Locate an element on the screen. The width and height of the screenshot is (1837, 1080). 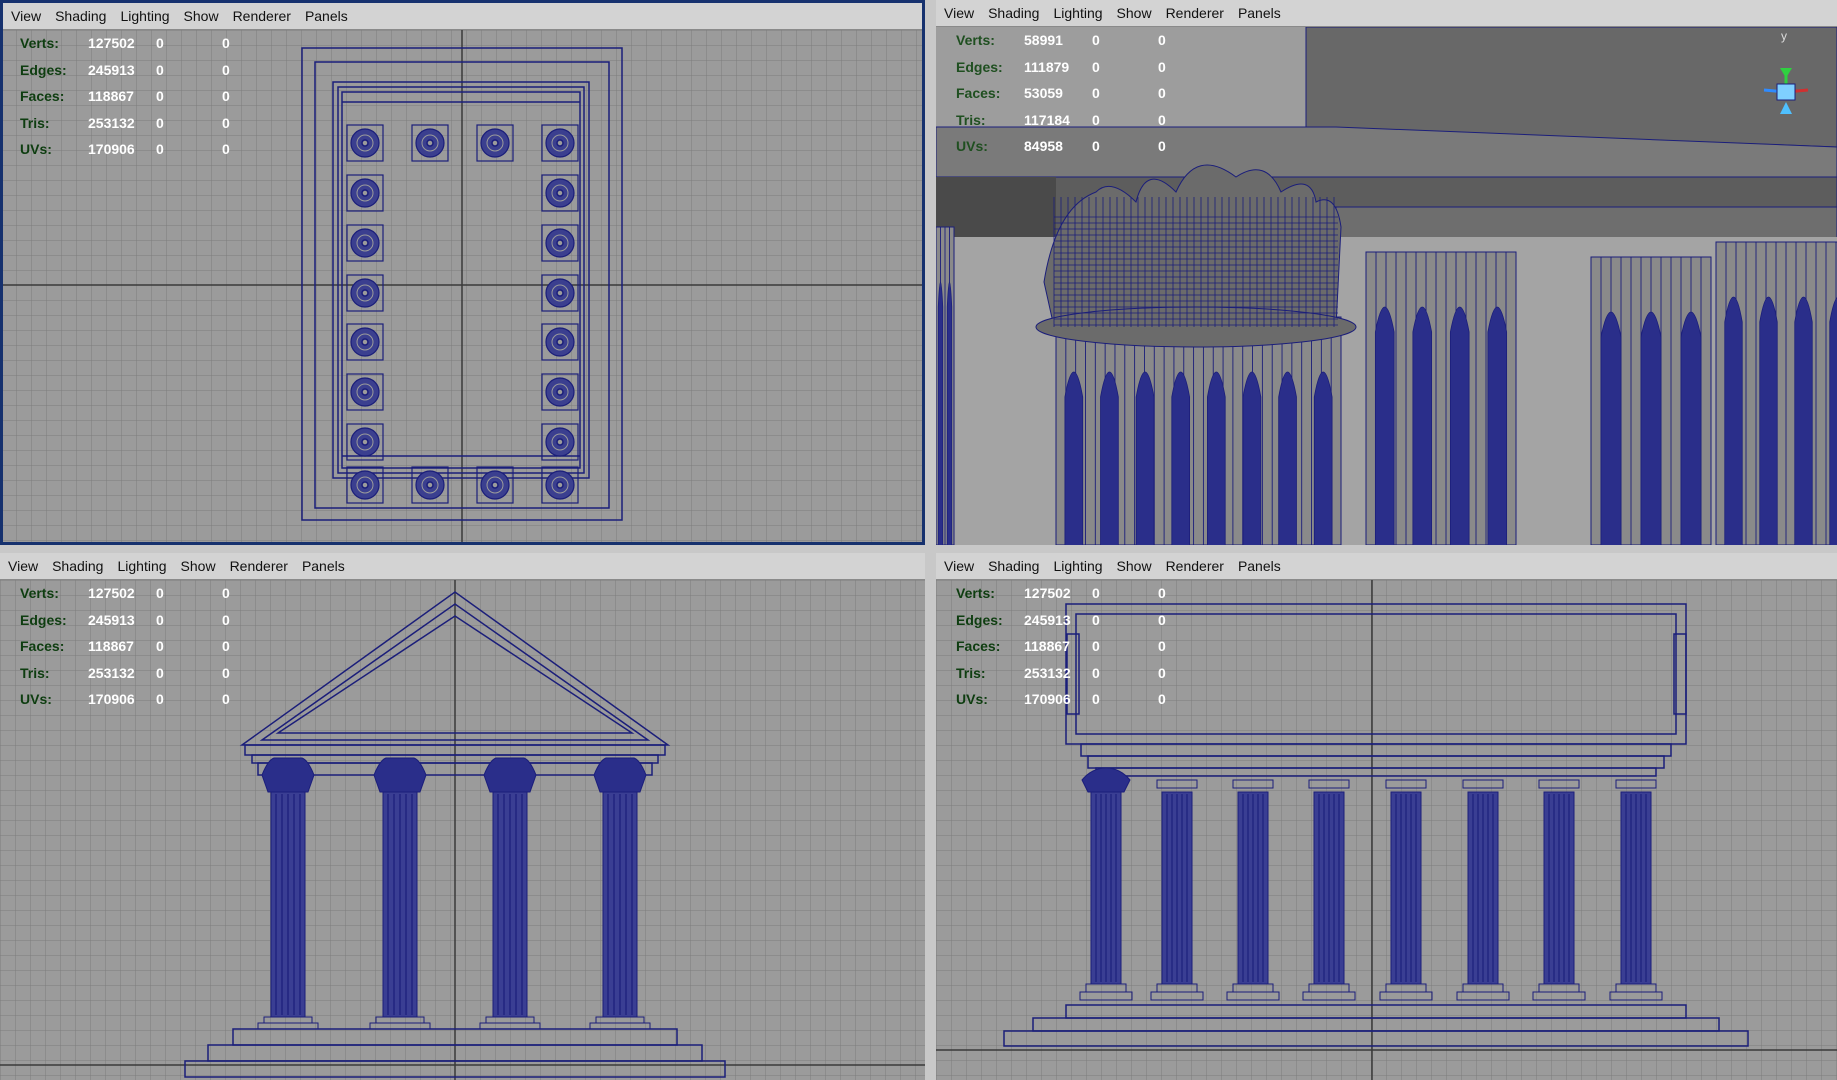
view-cube-axis-label: y is located at coordinates (1784, 36).